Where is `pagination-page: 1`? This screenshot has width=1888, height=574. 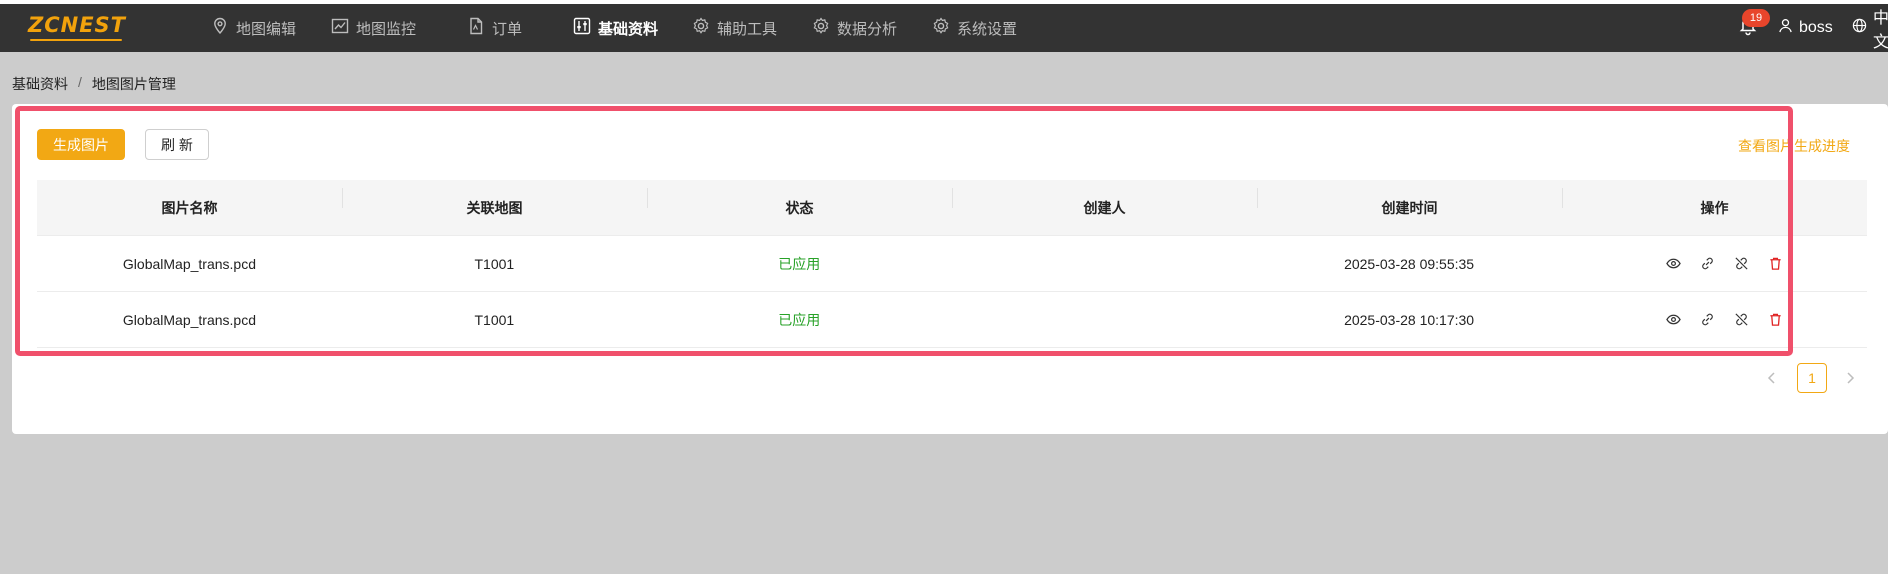
pagination-page: 1 is located at coordinates (1812, 378).